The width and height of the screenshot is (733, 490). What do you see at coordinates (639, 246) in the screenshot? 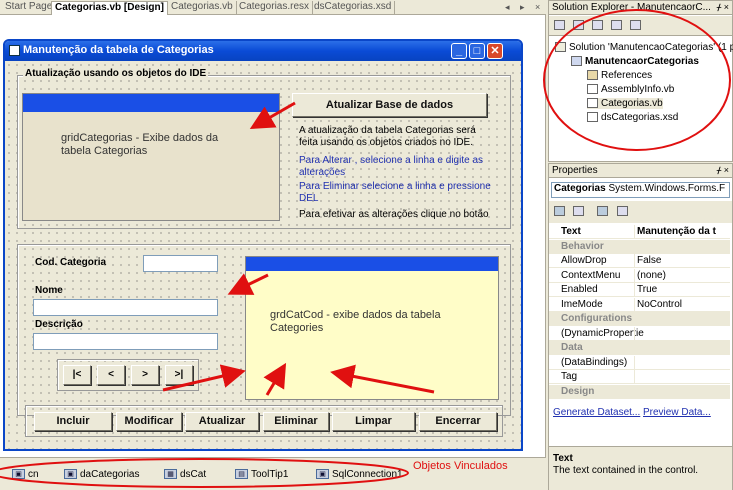
I see `property-category: Behavior` at bounding box center [639, 246].